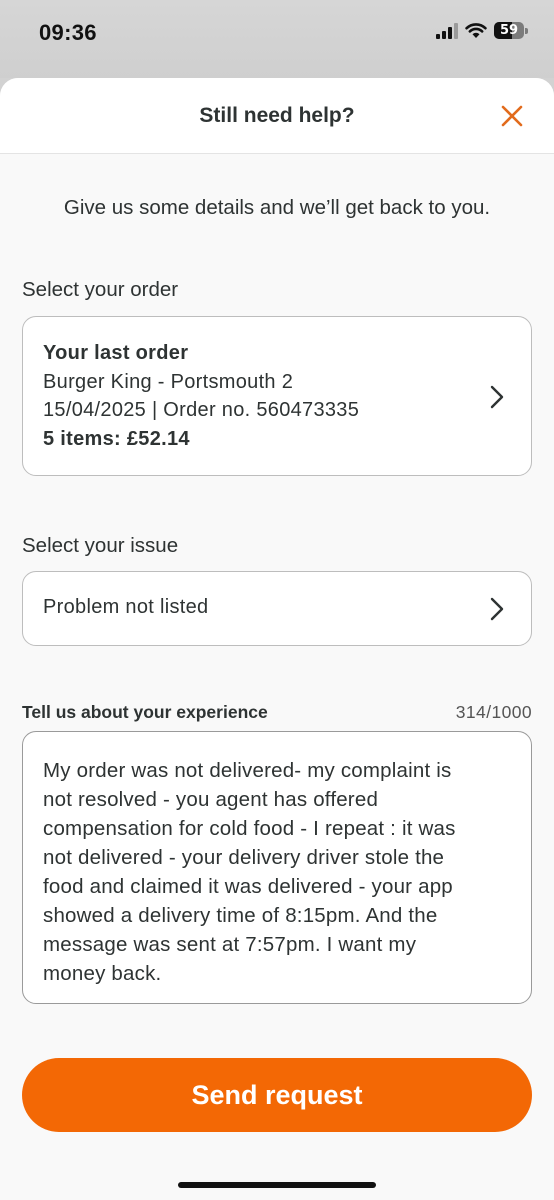  What do you see at coordinates (476, 30) in the screenshot?
I see `wifi-icon` at bounding box center [476, 30].